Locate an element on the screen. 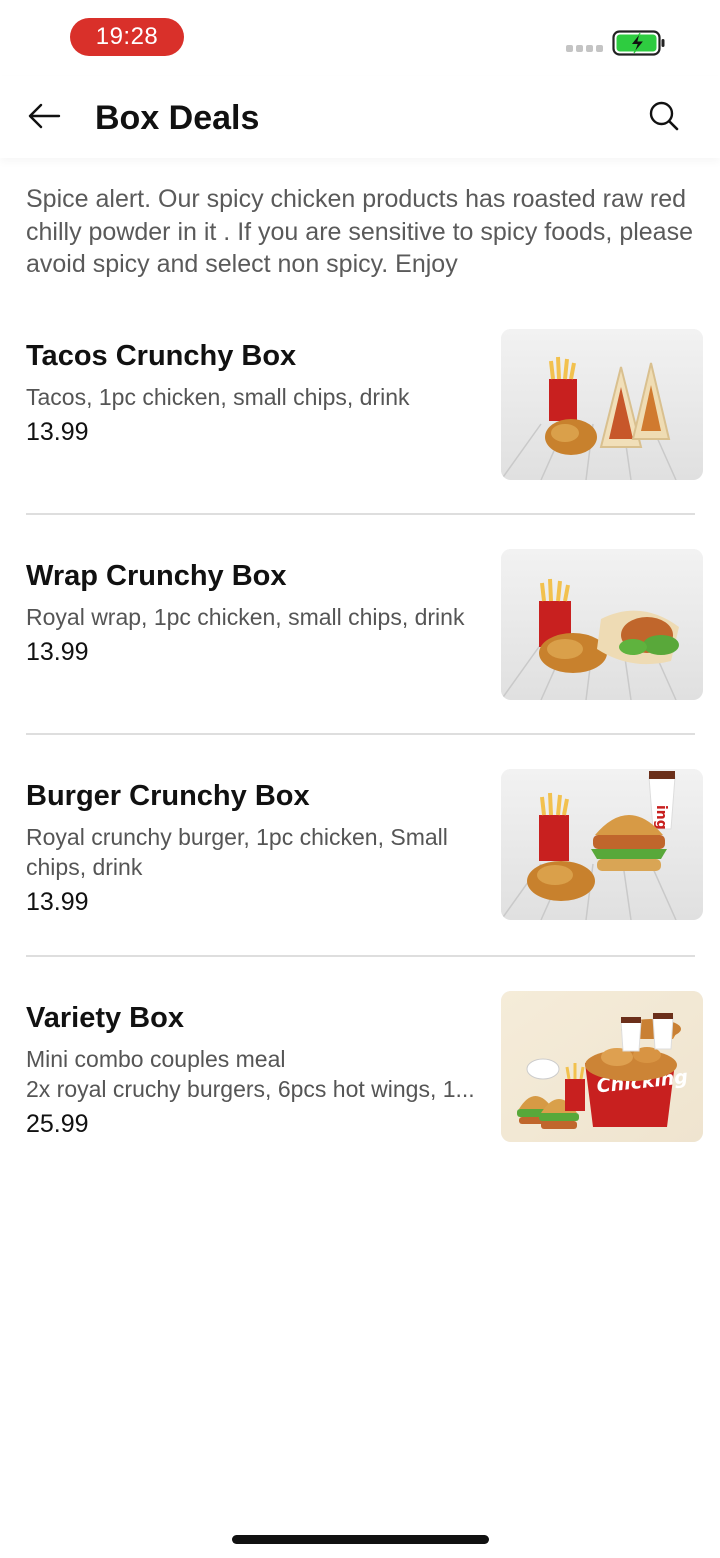 The height and width of the screenshot is (1558, 720). deal-name: Variety Box is located at coordinates (105, 1018).